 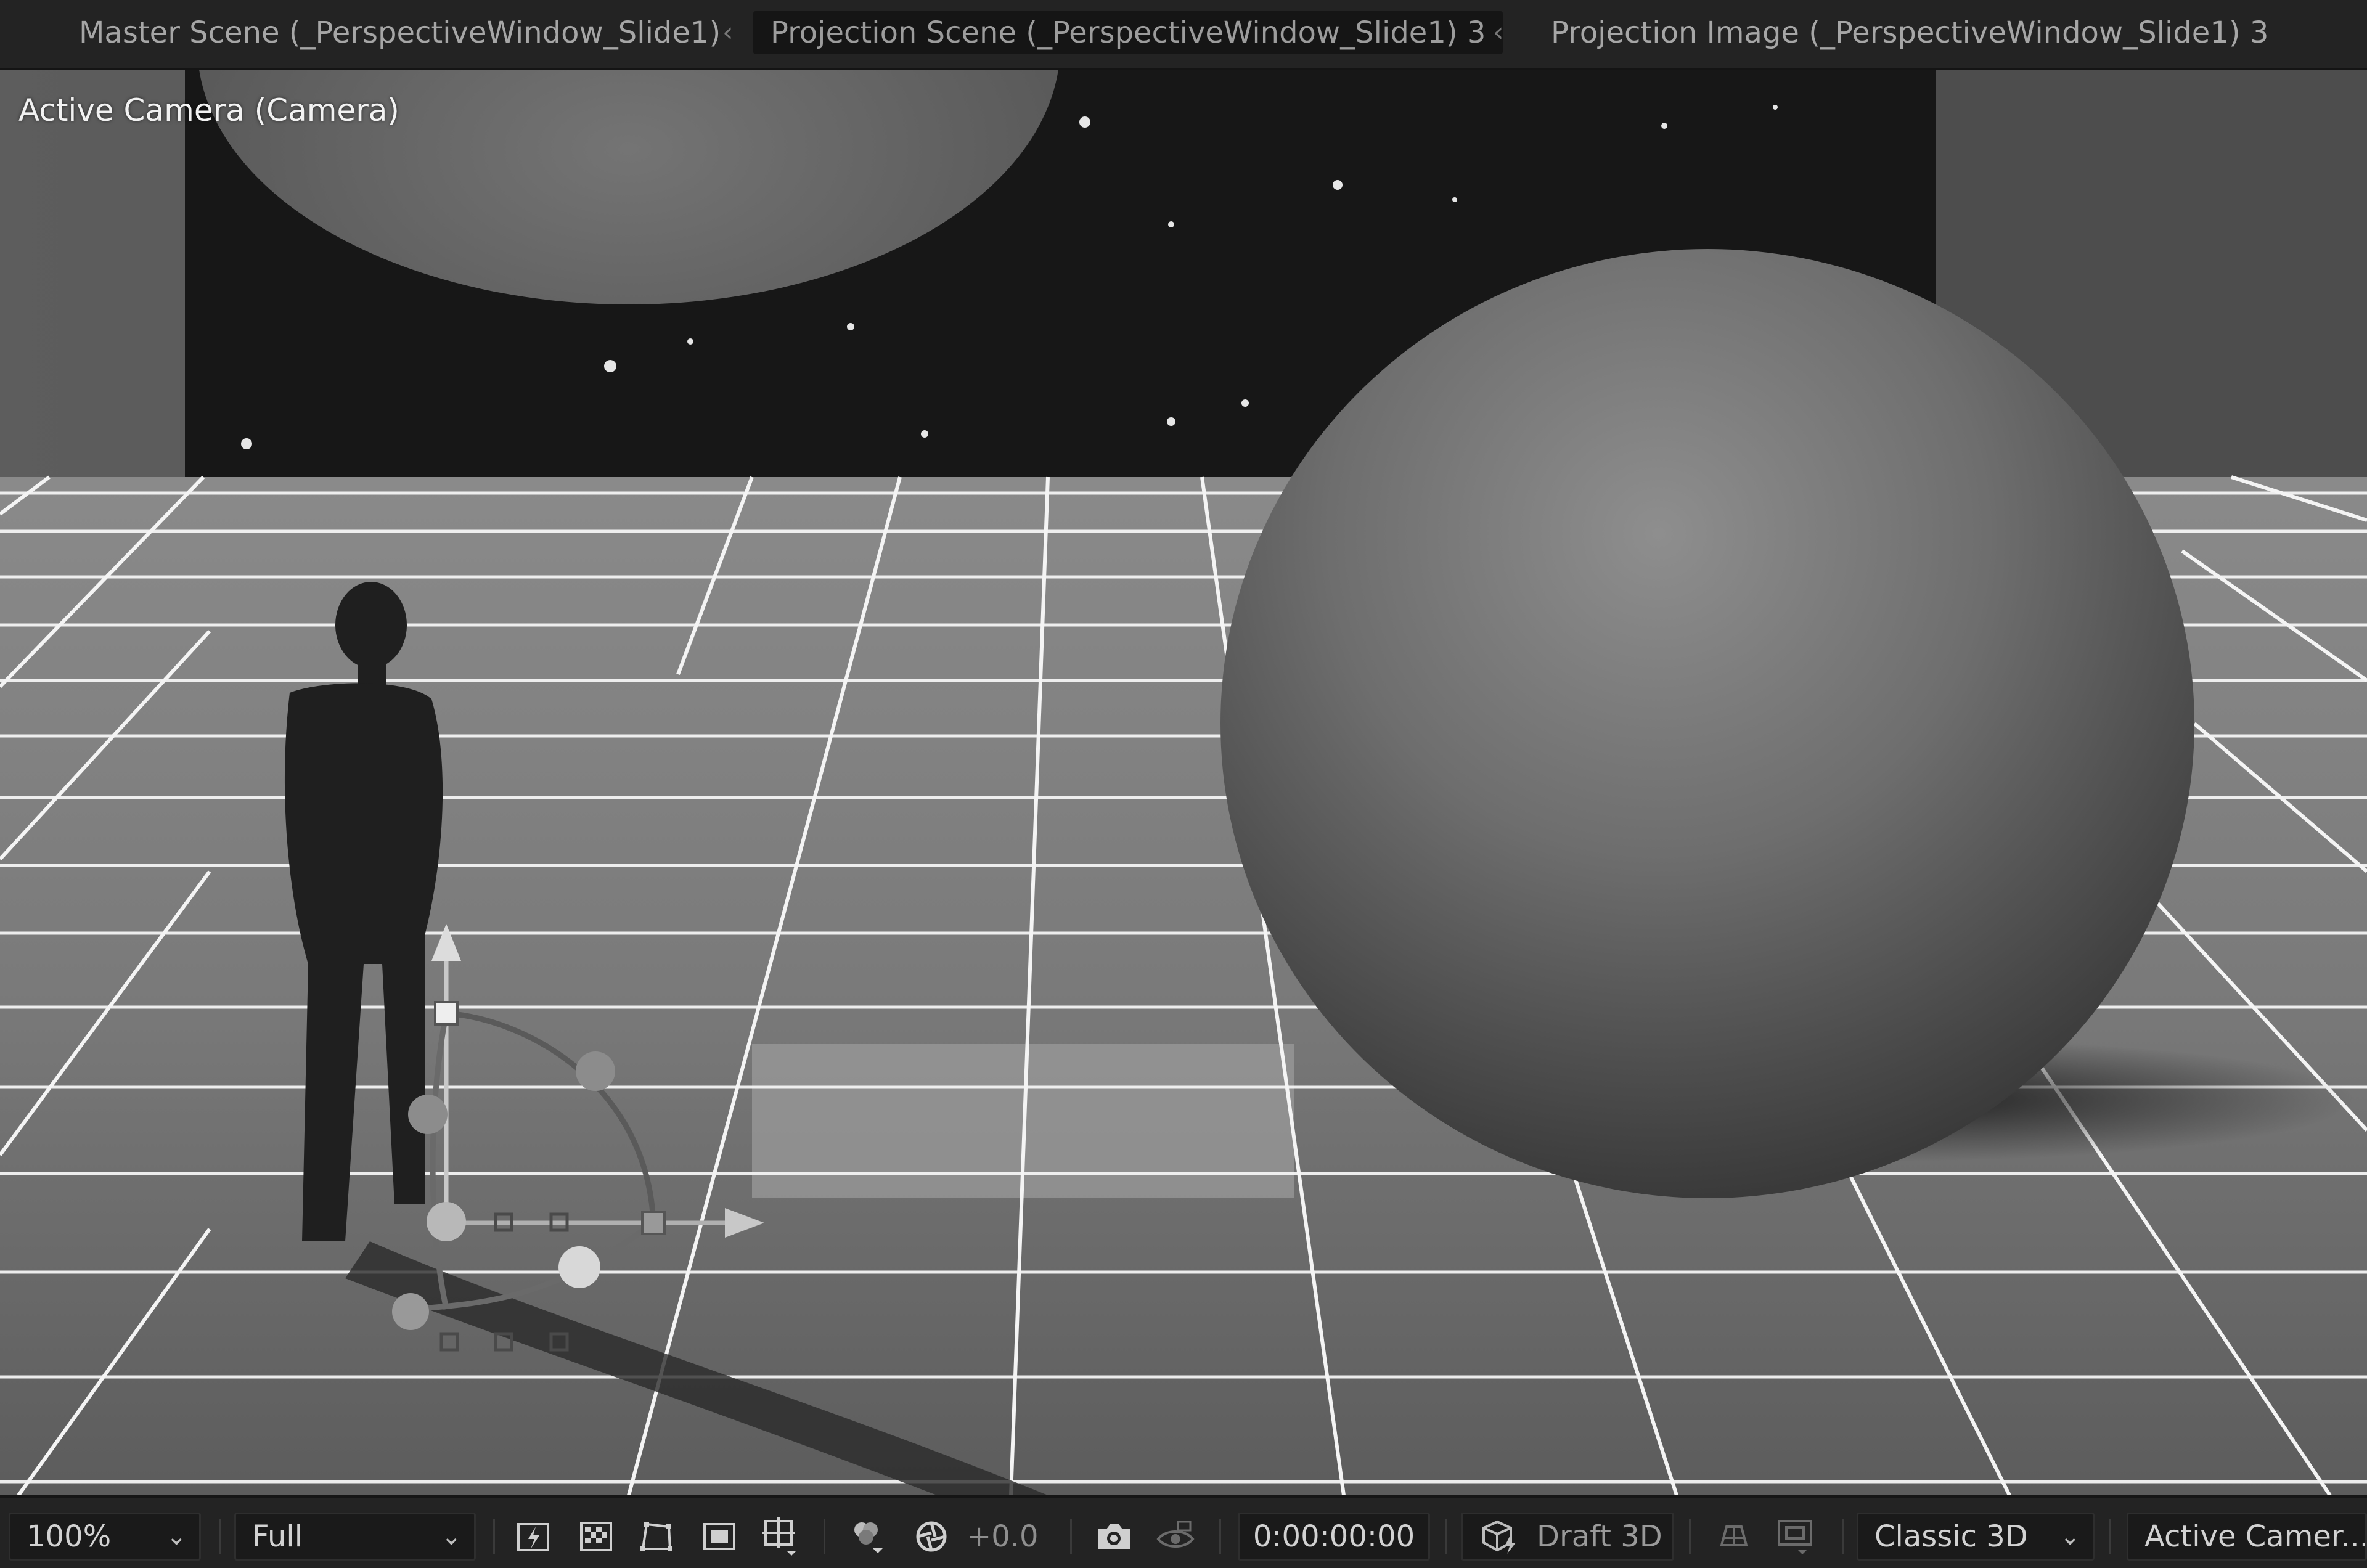 What do you see at coordinates (1114, 1536) in the screenshot?
I see `snapshot-camera-icon` at bounding box center [1114, 1536].